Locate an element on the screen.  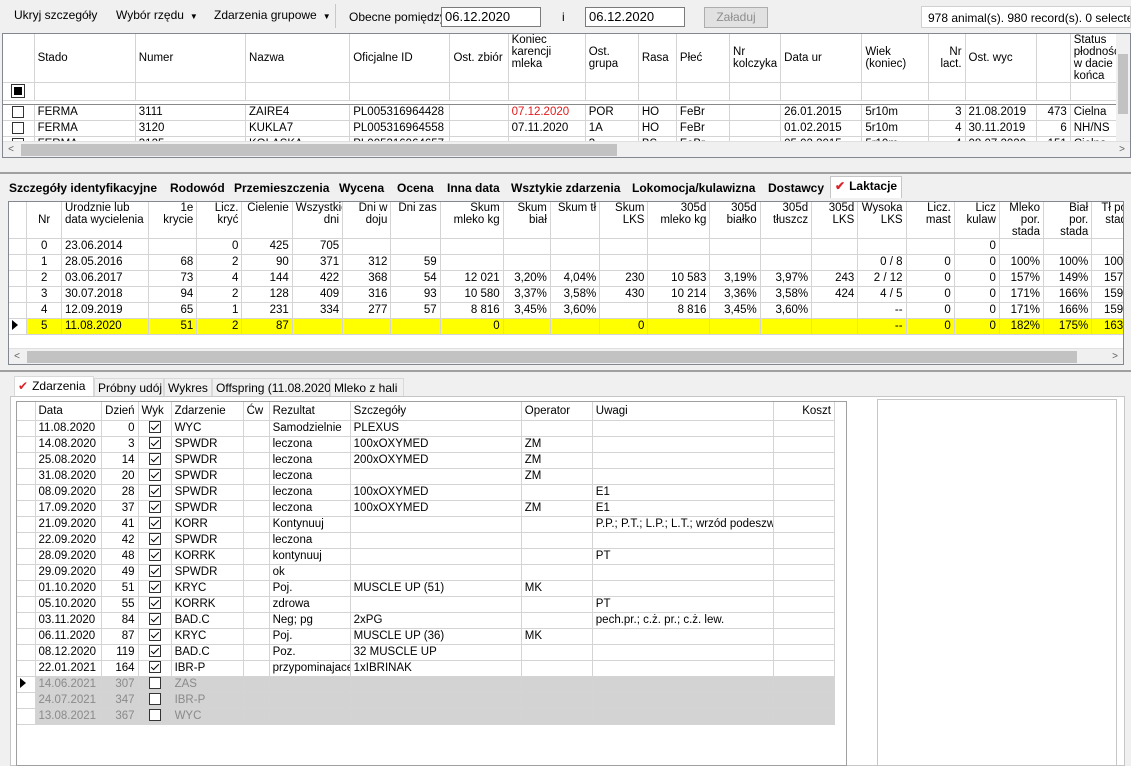
row-select-cell is located at coordinates (19, 128).